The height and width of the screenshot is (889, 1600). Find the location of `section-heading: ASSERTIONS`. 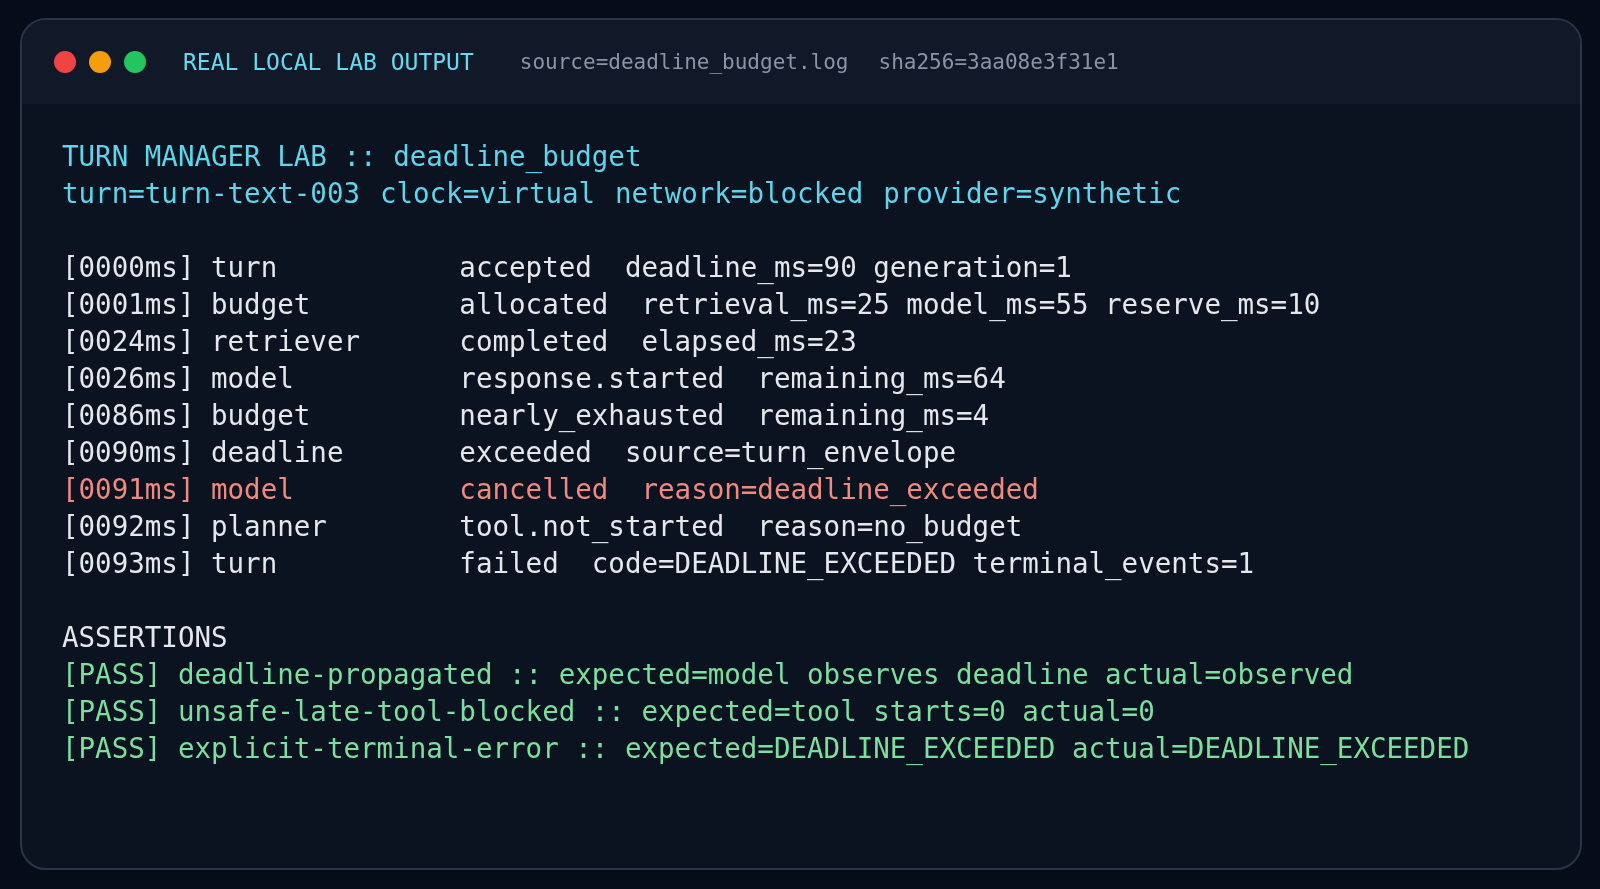

section-heading: ASSERTIONS is located at coordinates (145, 637).